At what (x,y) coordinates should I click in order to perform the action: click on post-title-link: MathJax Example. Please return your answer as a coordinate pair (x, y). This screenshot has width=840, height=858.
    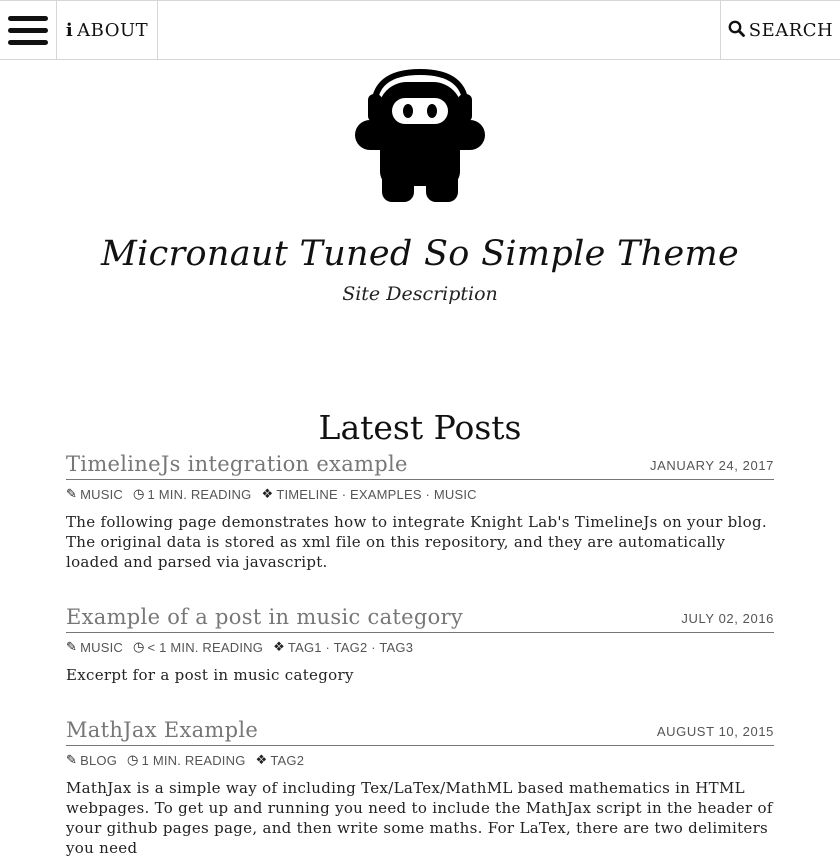
    Looking at the image, I should click on (162, 730).